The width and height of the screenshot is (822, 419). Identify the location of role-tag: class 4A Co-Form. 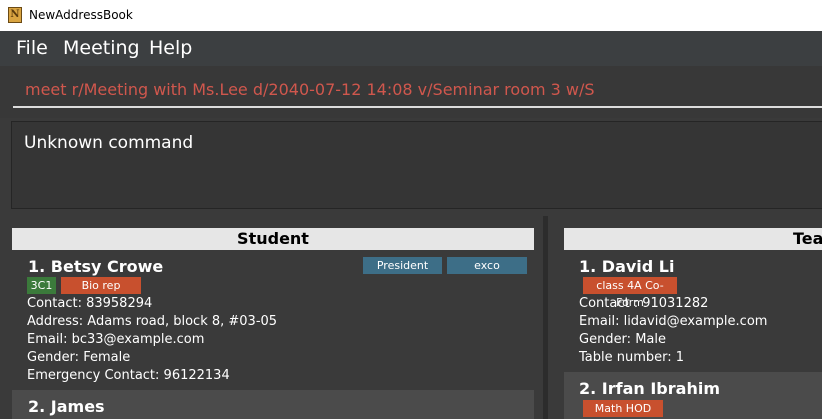
(630, 293).